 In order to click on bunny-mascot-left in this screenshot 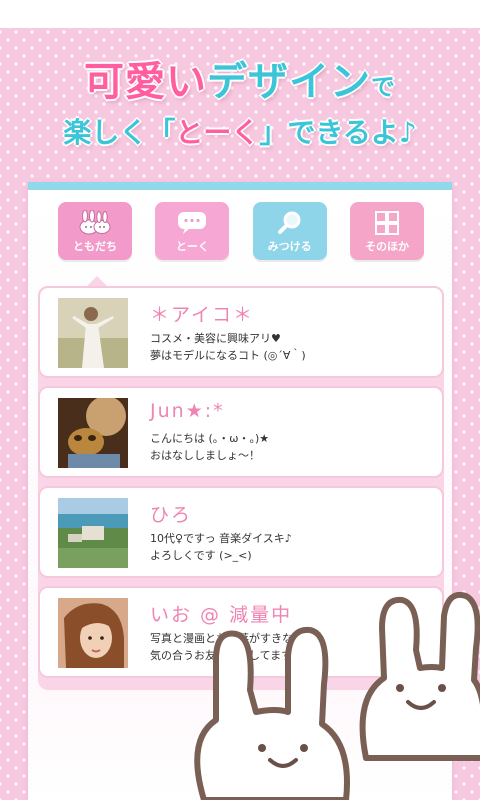, I will do `click(276, 710)`.